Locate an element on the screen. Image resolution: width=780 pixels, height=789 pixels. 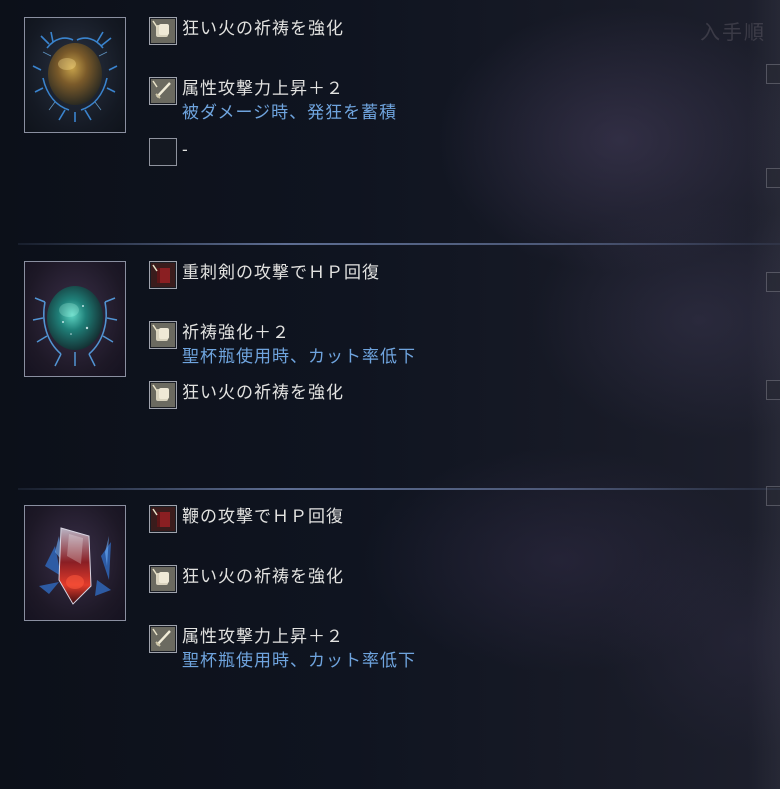
effect-condition: 被ダメージ時、発狂を蓄積 is located at coordinates (290, 113).